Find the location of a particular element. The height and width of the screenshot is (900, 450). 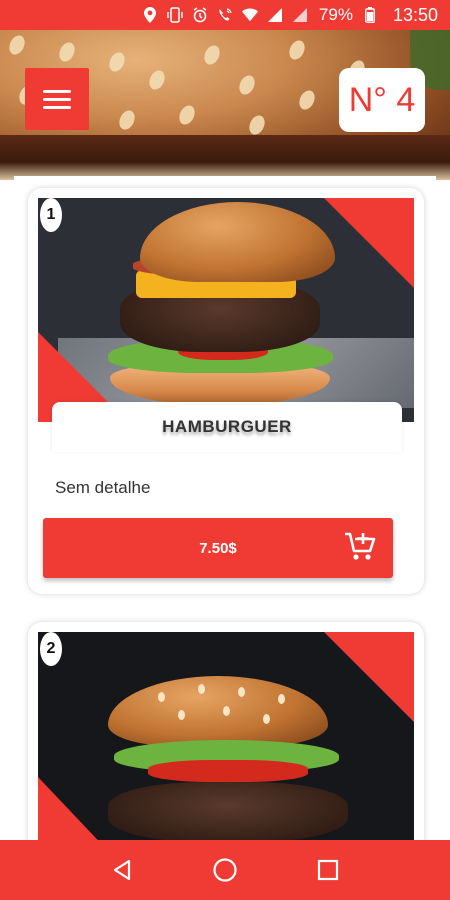

add-to-cart-button: 7.50$ is located at coordinates (218, 548).